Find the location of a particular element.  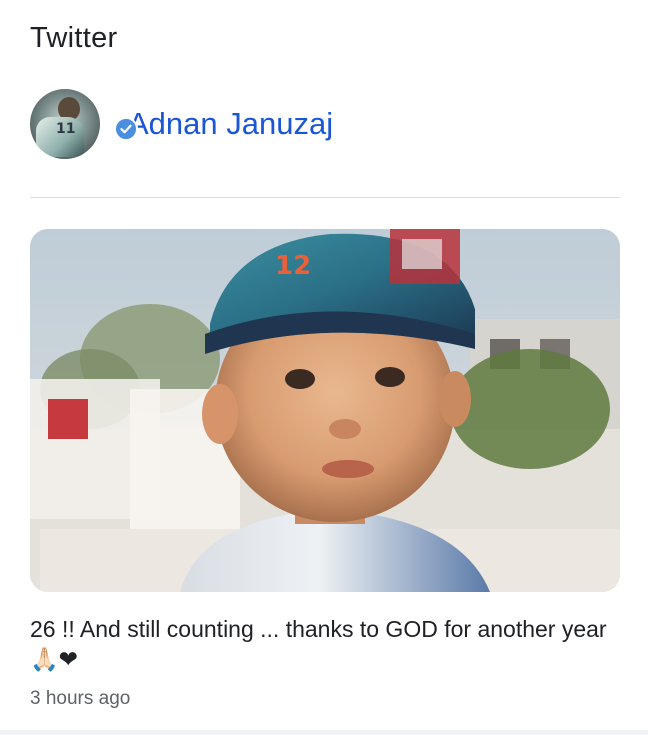

post-emojis: 🙏🏻❤ is located at coordinates (54, 659).